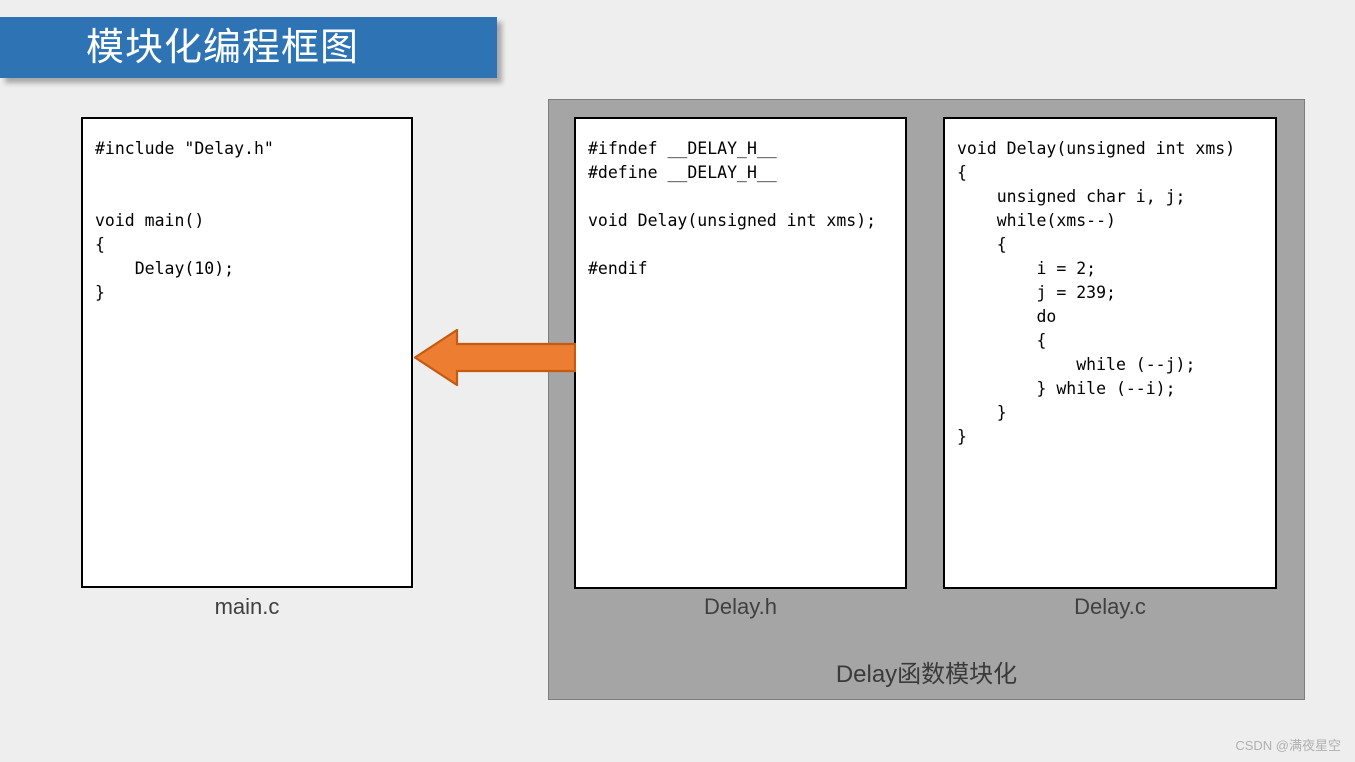  What do you see at coordinates (740, 606) in the screenshot?
I see `caption-delayh: Delay.h` at bounding box center [740, 606].